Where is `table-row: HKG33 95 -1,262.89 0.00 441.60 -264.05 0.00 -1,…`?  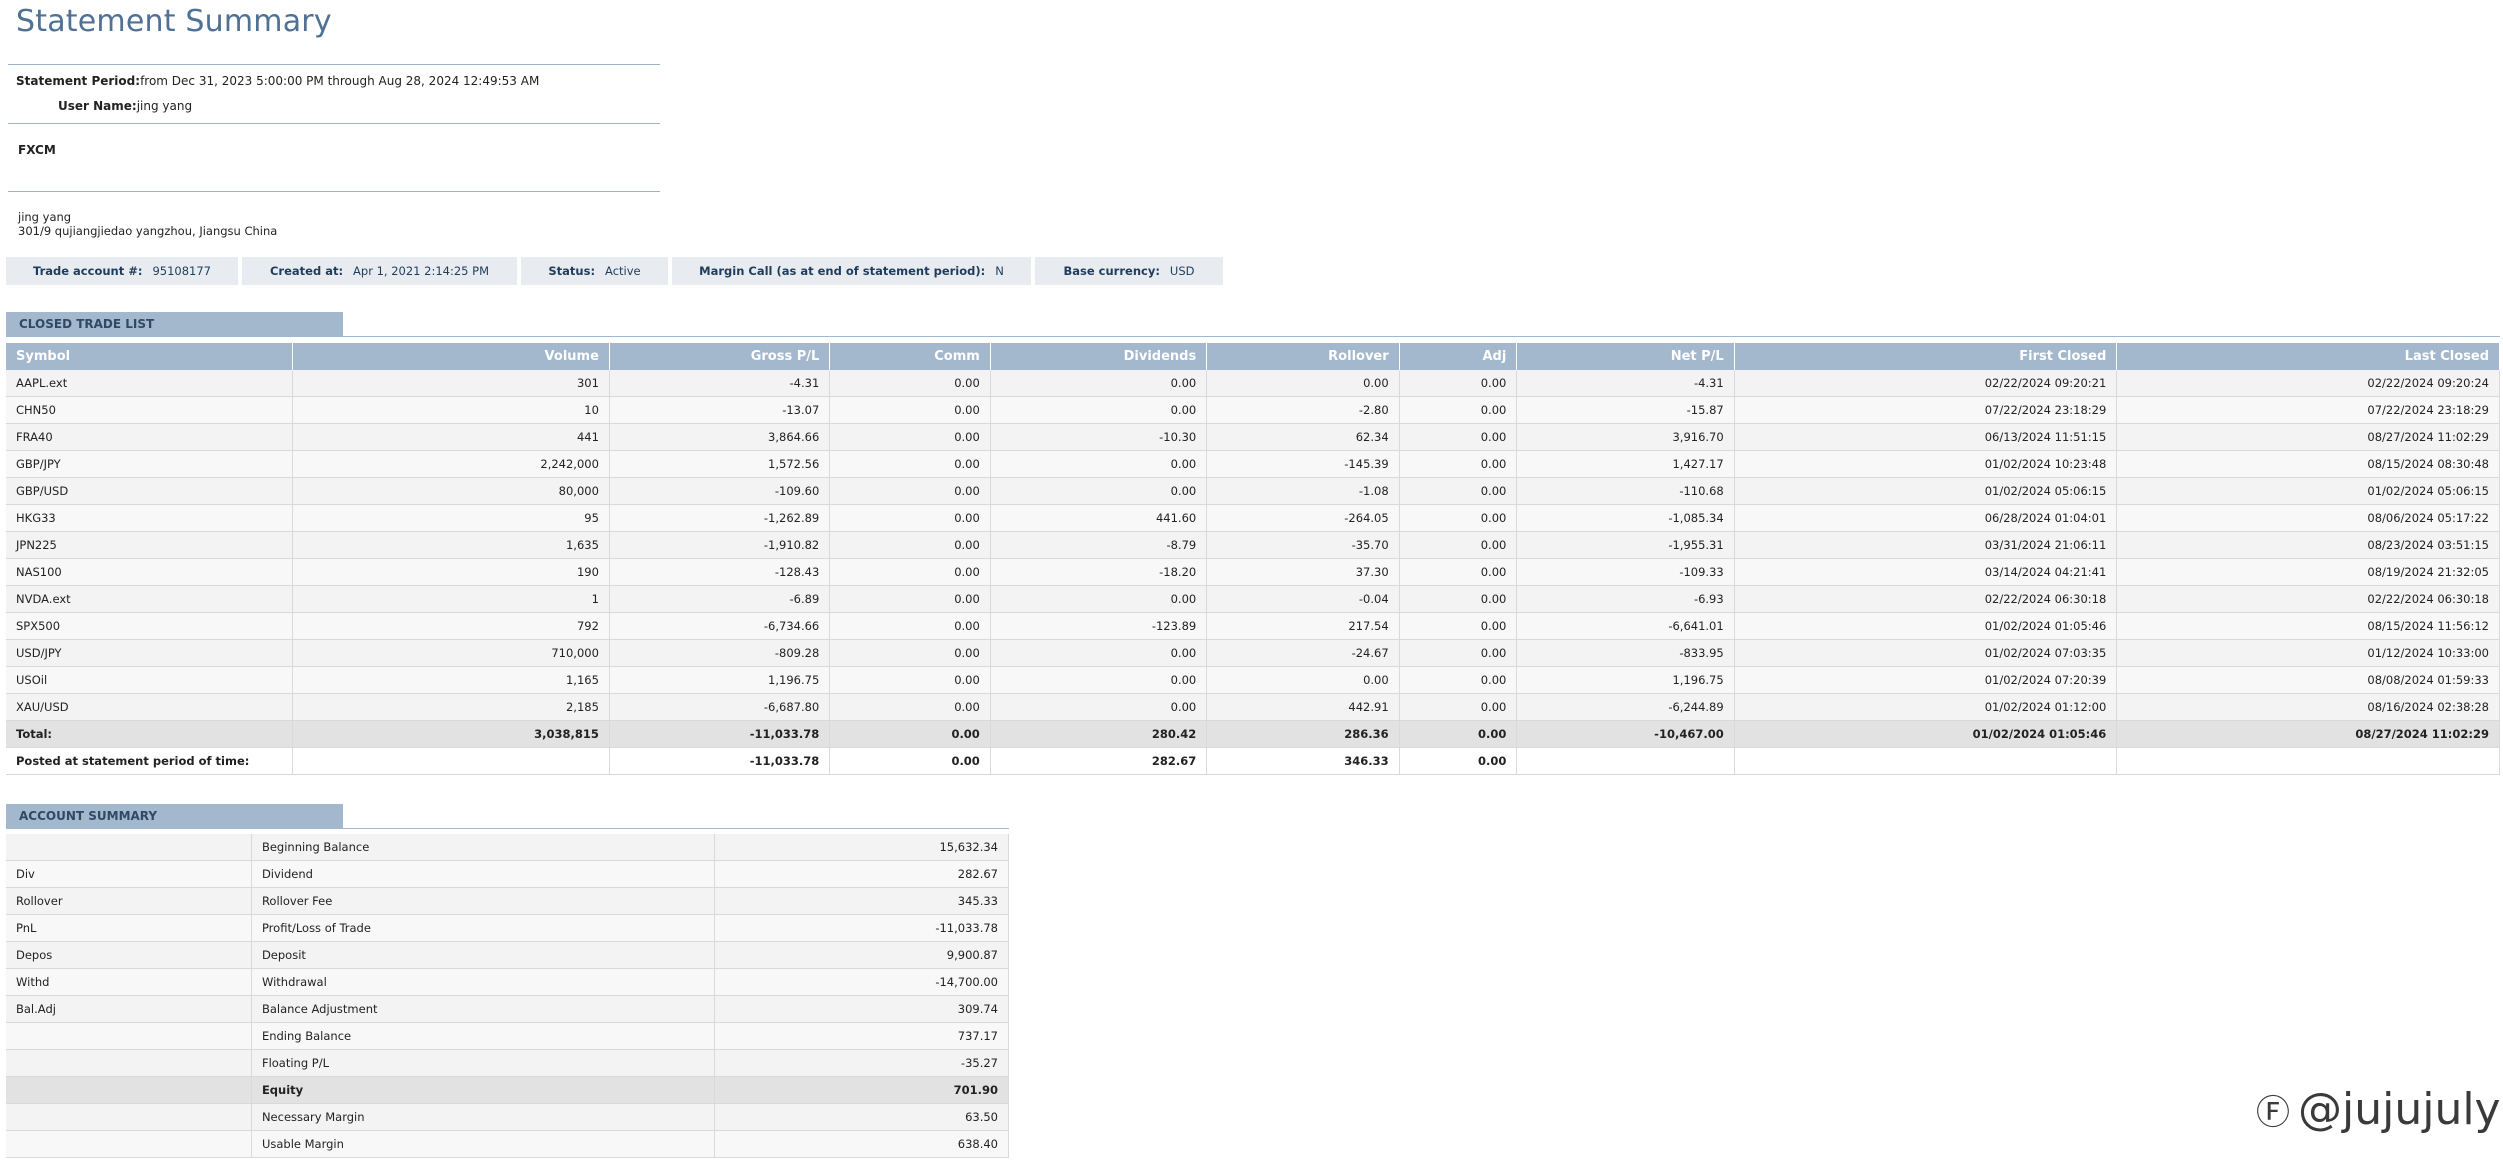 table-row: HKG33 95 -1,262.89 0.00 441.60 -264.05 0.00 -1,… is located at coordinates (1253, 518).